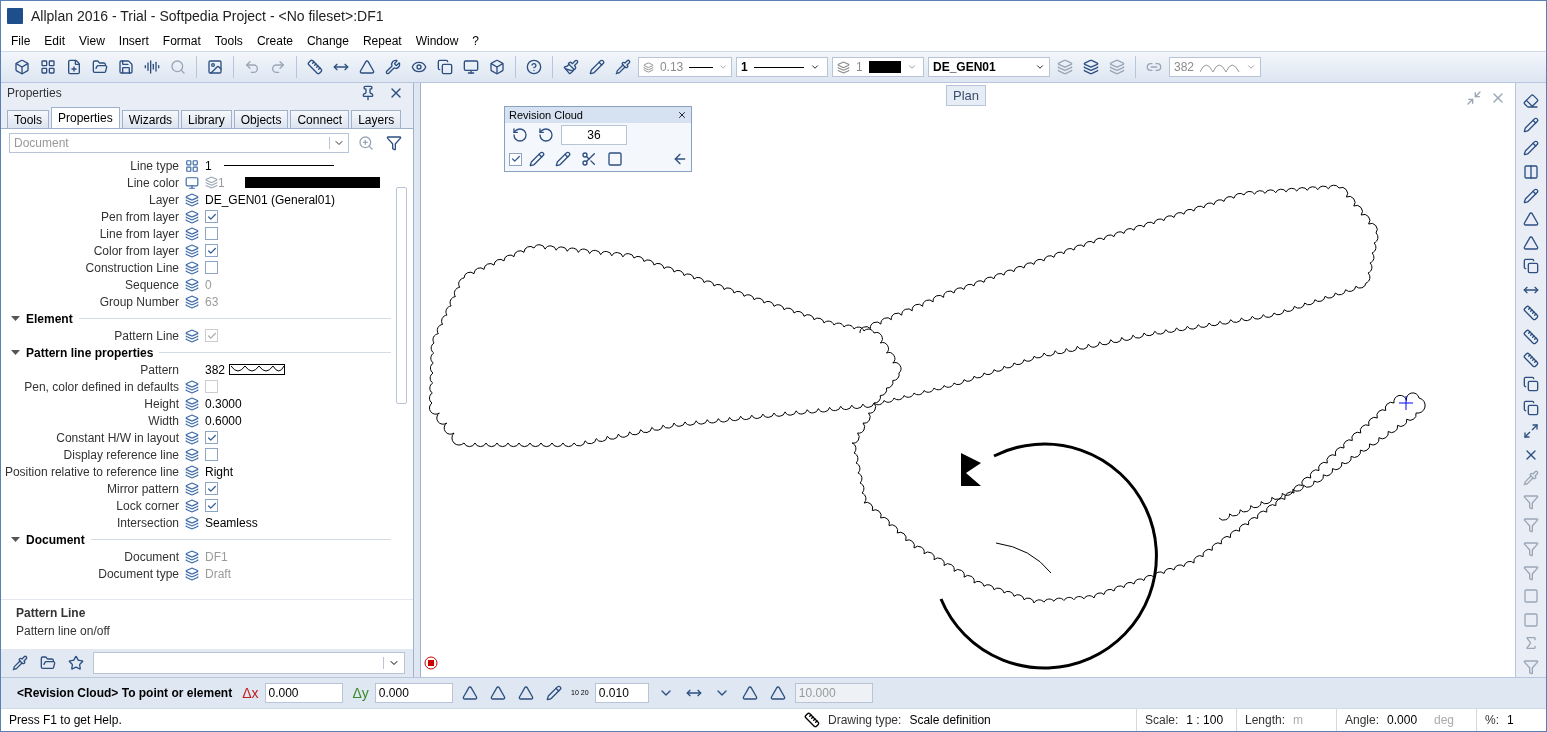  I want to click on status-value: 0.000, so click(1402, 720).